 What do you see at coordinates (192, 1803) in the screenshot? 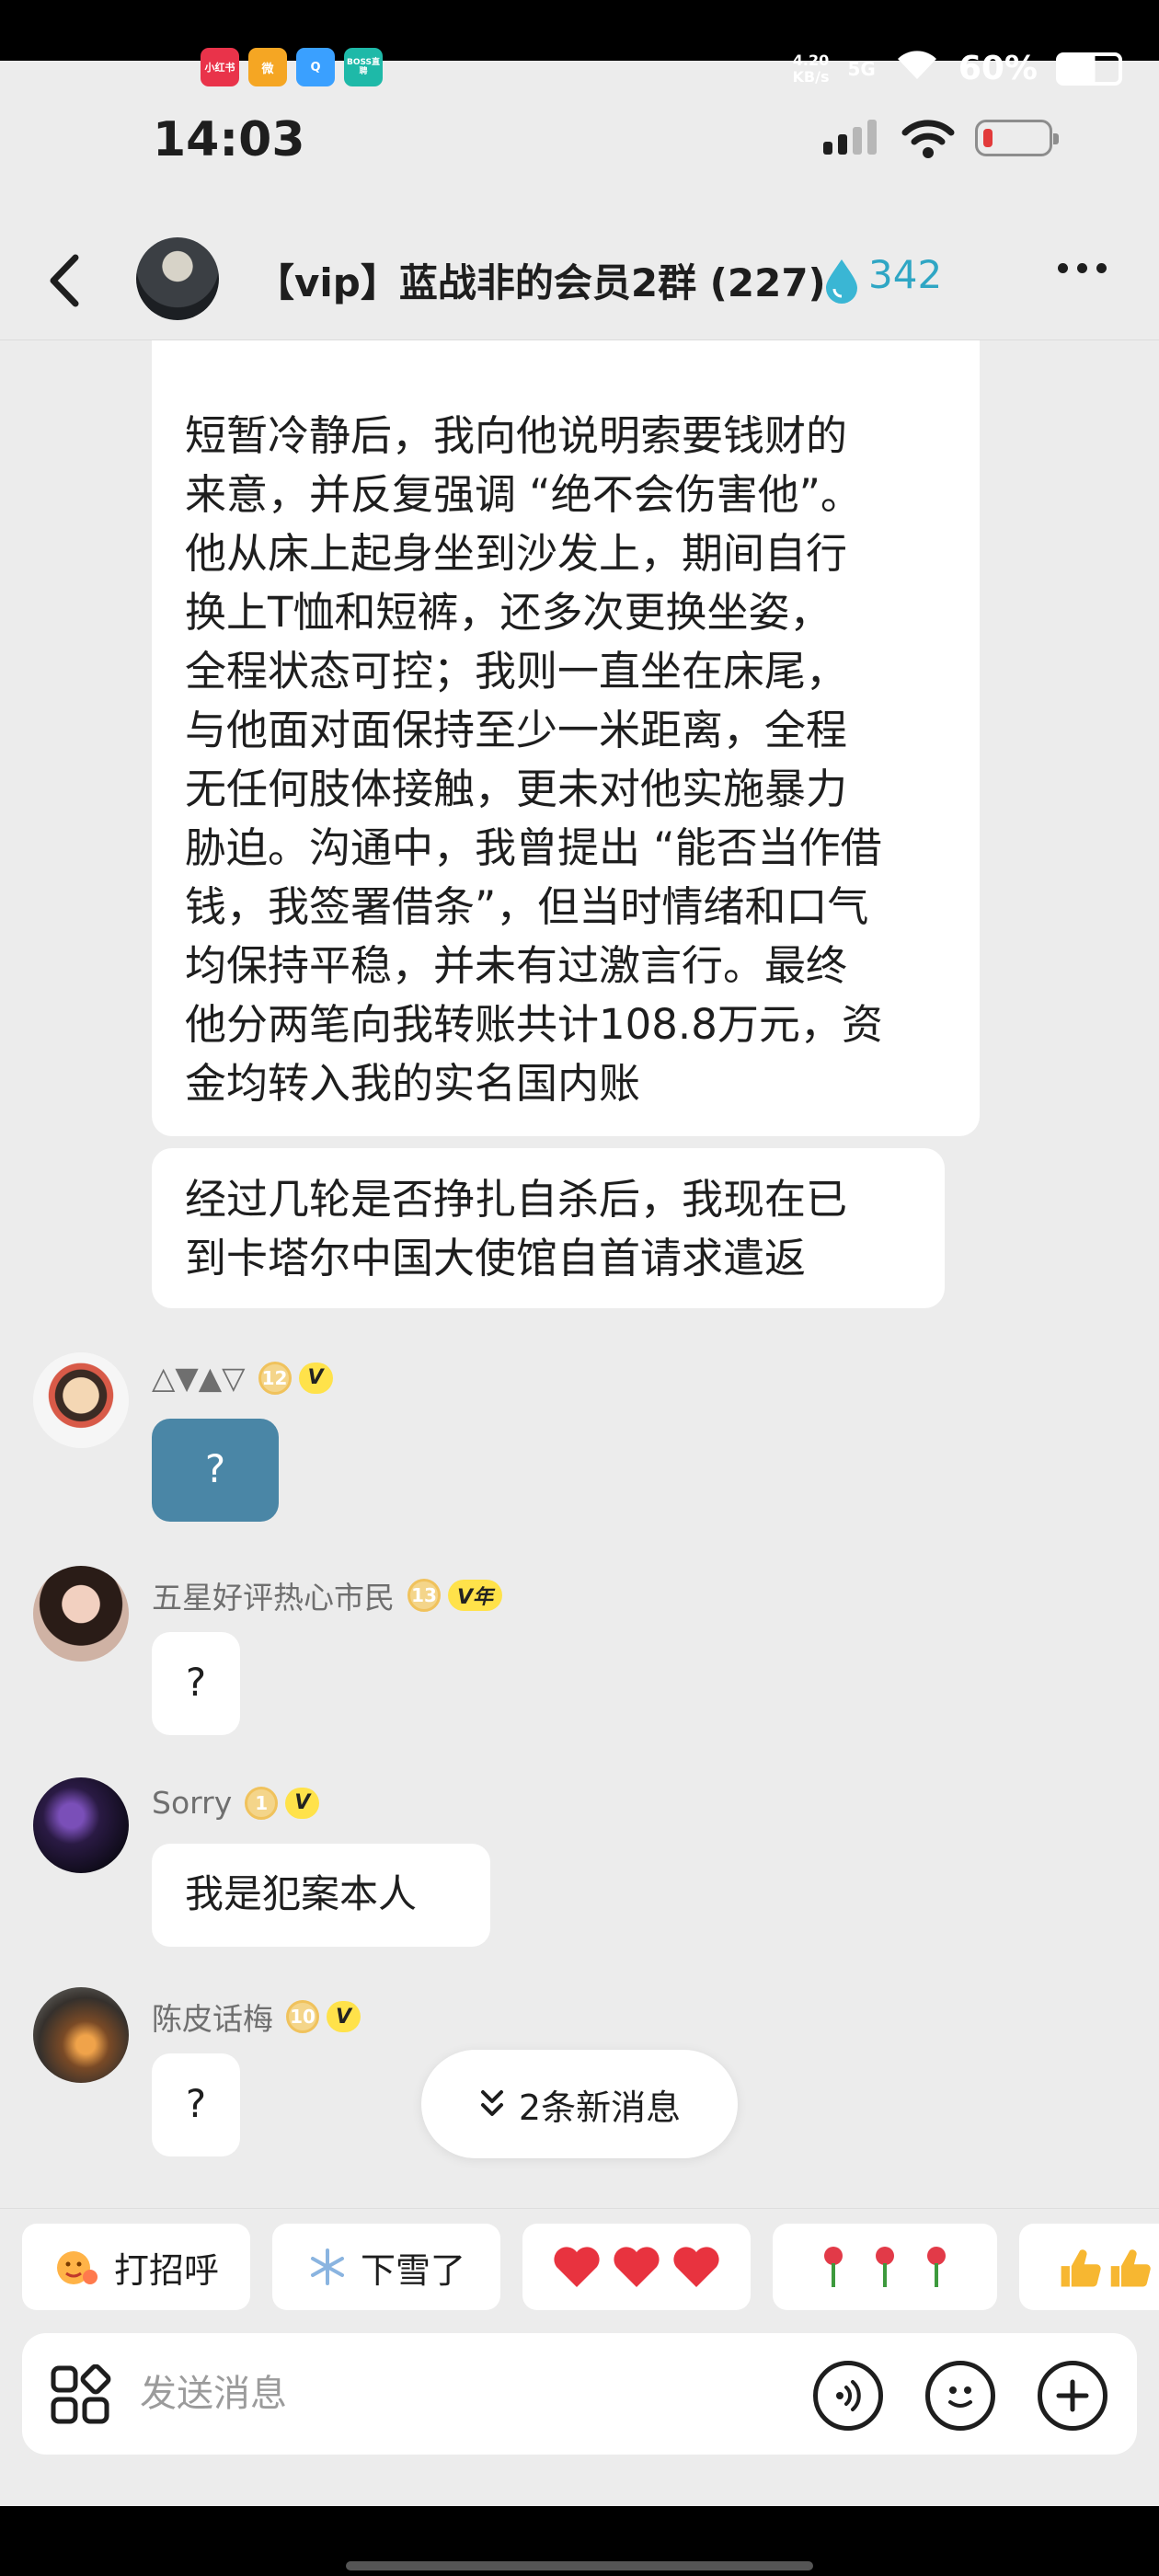
I see `sender-name: Sorry` at bounding box center [192, 1803].